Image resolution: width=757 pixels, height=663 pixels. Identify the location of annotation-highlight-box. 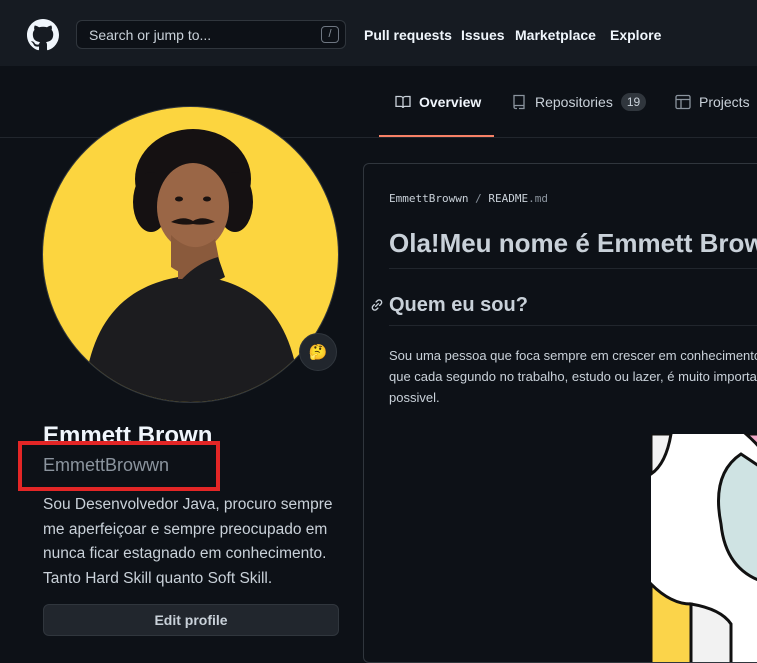
(119, 466).